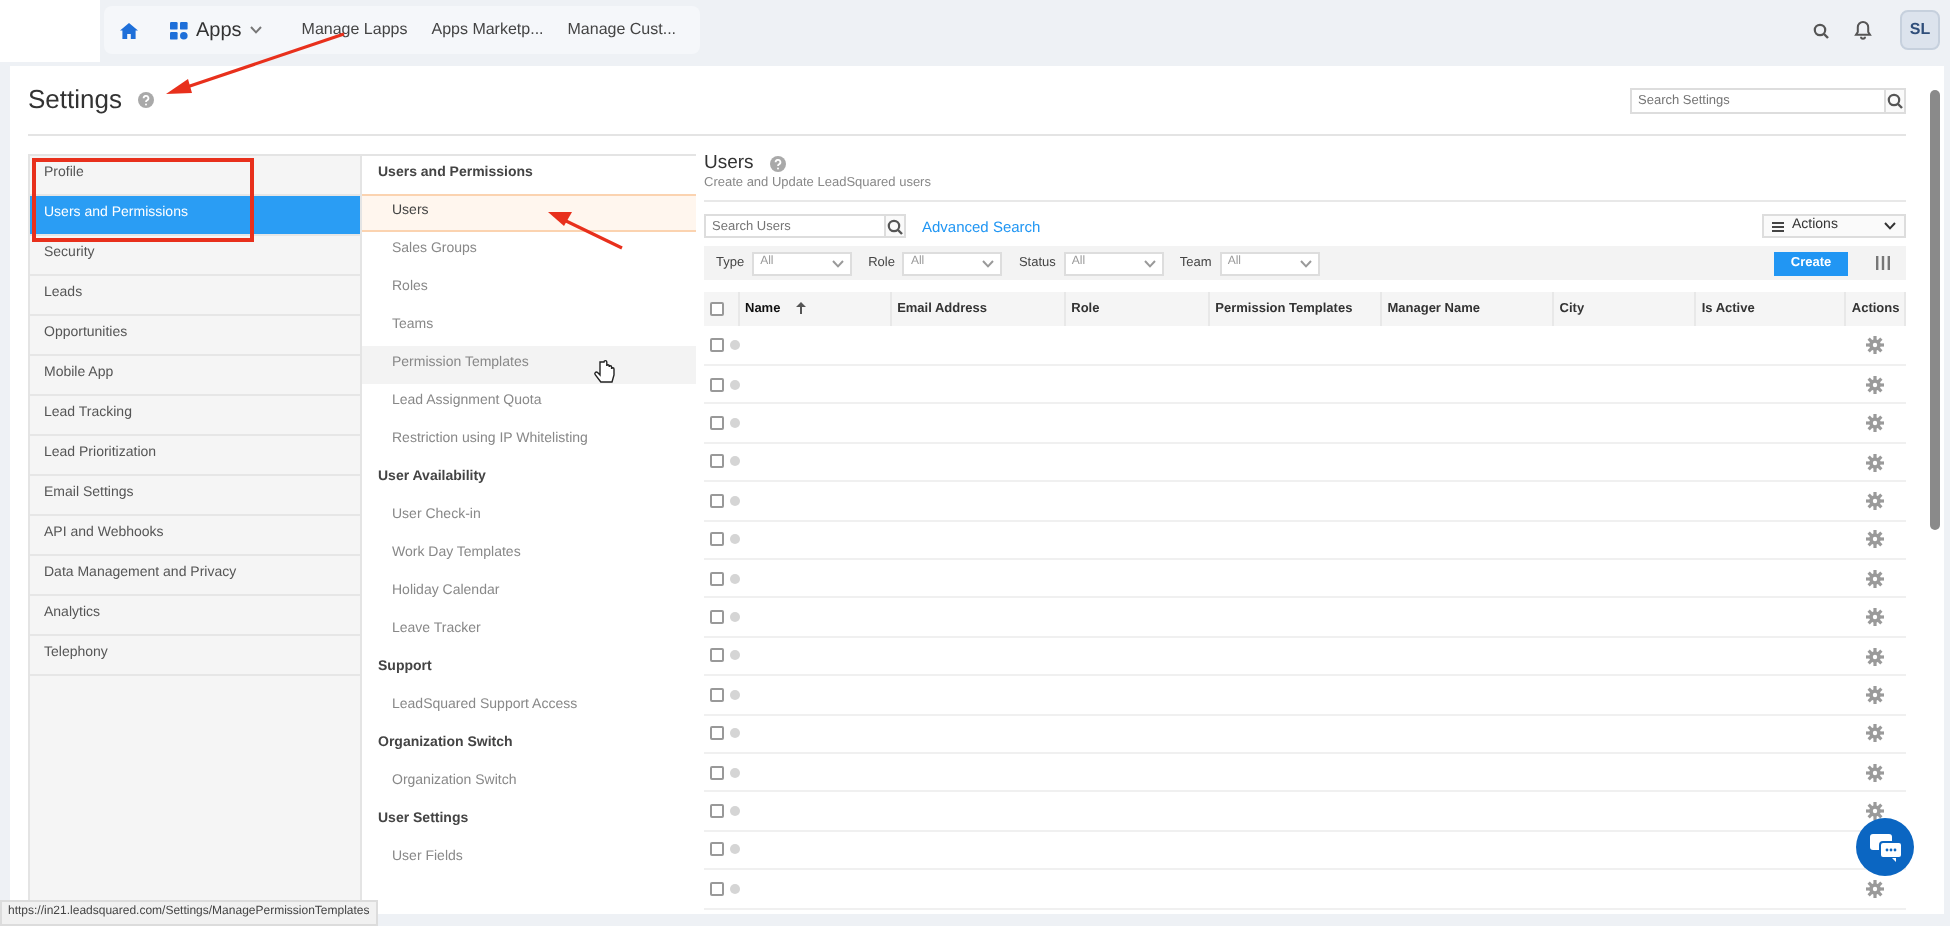  I want to click on annotation-arrow, so click(585, 231).